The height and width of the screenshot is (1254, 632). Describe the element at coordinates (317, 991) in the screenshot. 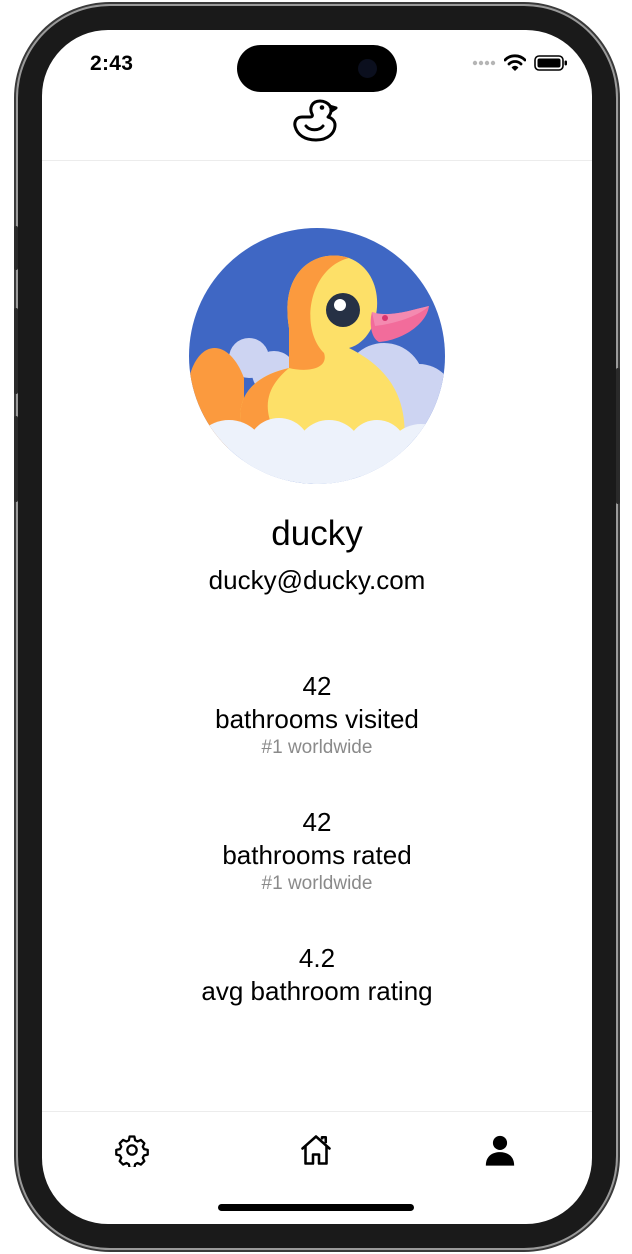

I see `stat-label: avg bathroom rating` at that location.